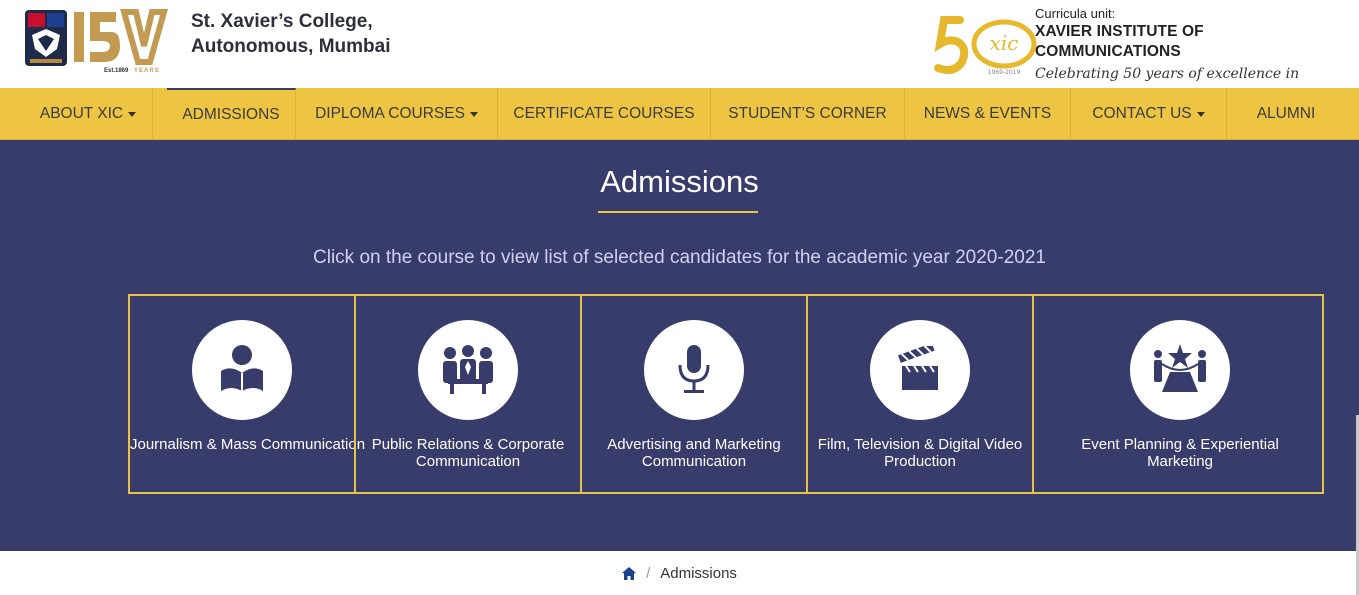 This screenshot has width=1359, height=595. Describe the element at coordinates (920, 461) in the screenshot. I see `course-label-line2: Production` at that location.